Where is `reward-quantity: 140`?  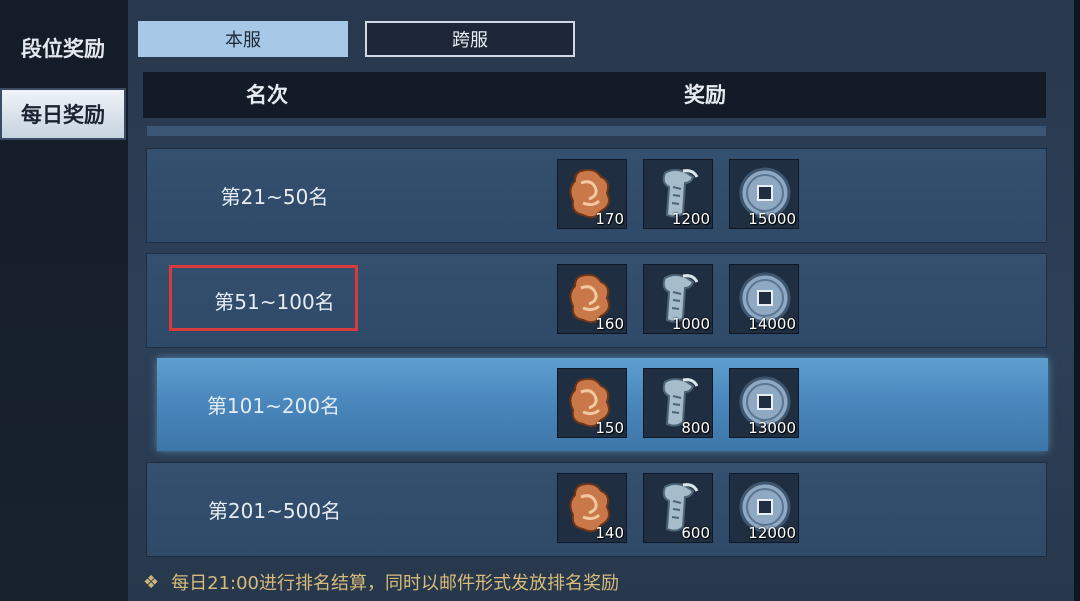 reward-quantity: 140 is located at coordinates (609, 533).